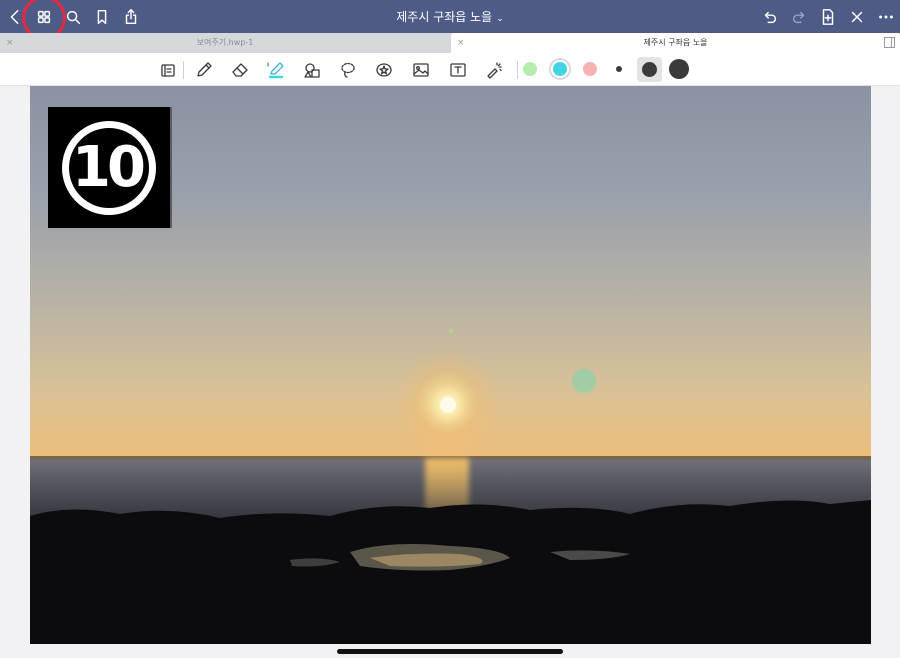 The image size is (900, 658). Describe the element at coordinates (348, 70) in the screenshot. I see `lasso-icon` at that location.